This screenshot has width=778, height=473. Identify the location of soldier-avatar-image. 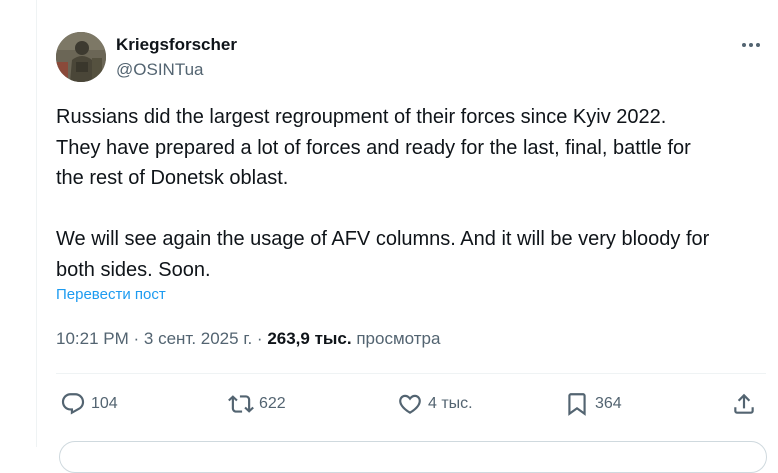
(81, 57).